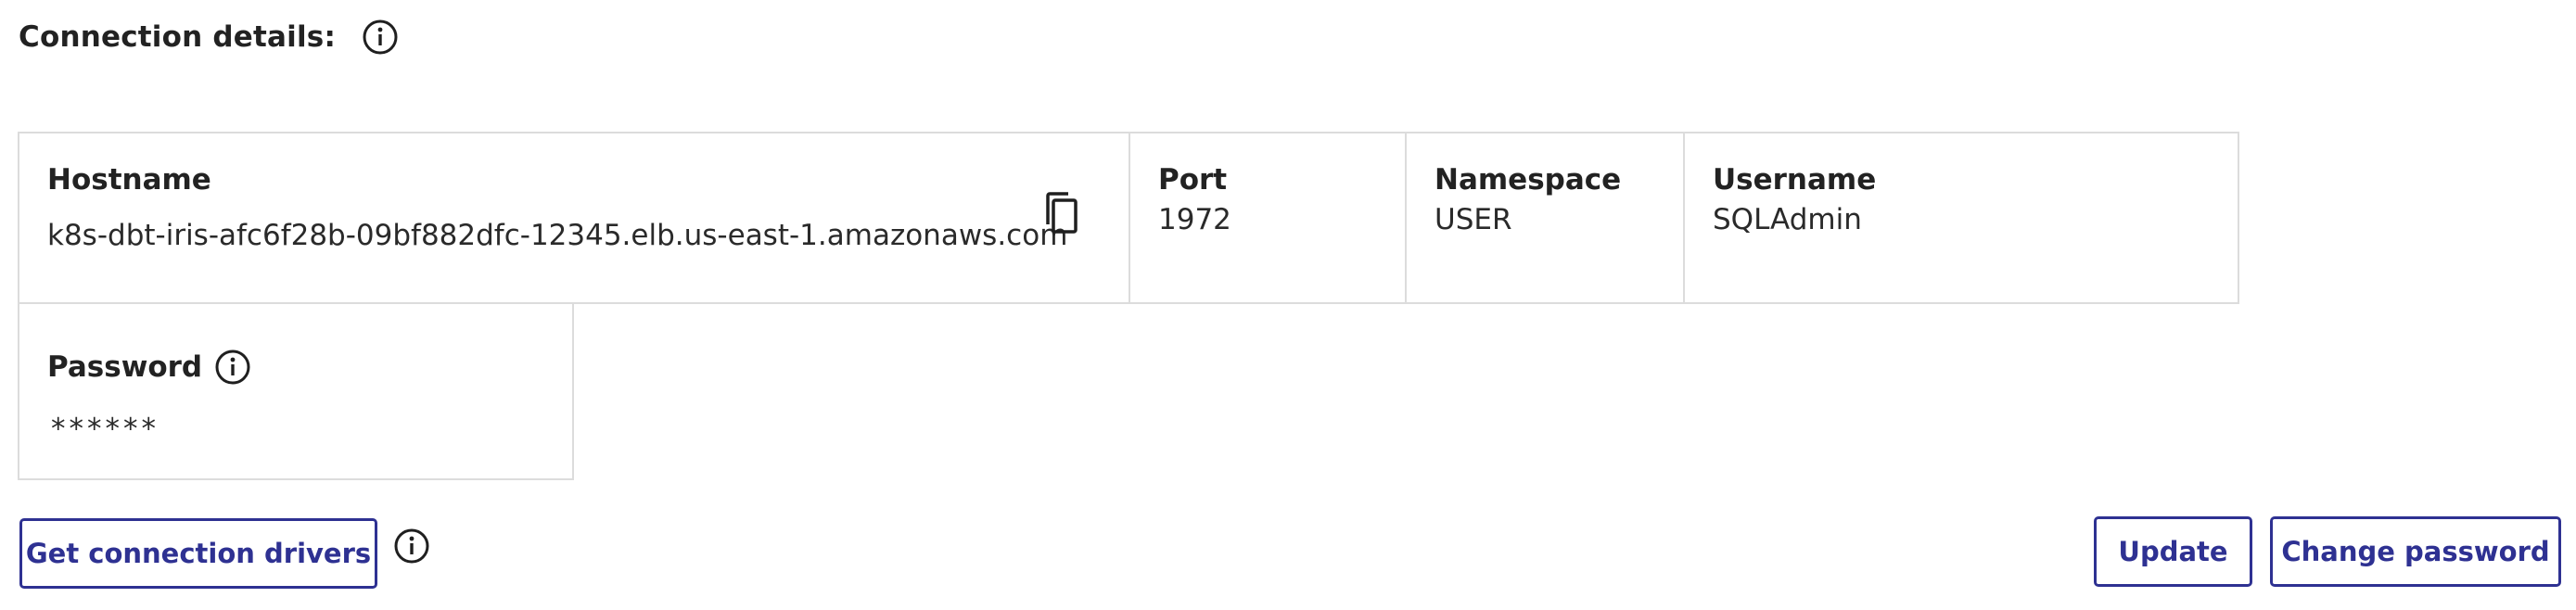 The image size is (2576, 610). Describe the element at coordinates (1194, 219) in the screenshot. I see `port-value: 1972` at that location.